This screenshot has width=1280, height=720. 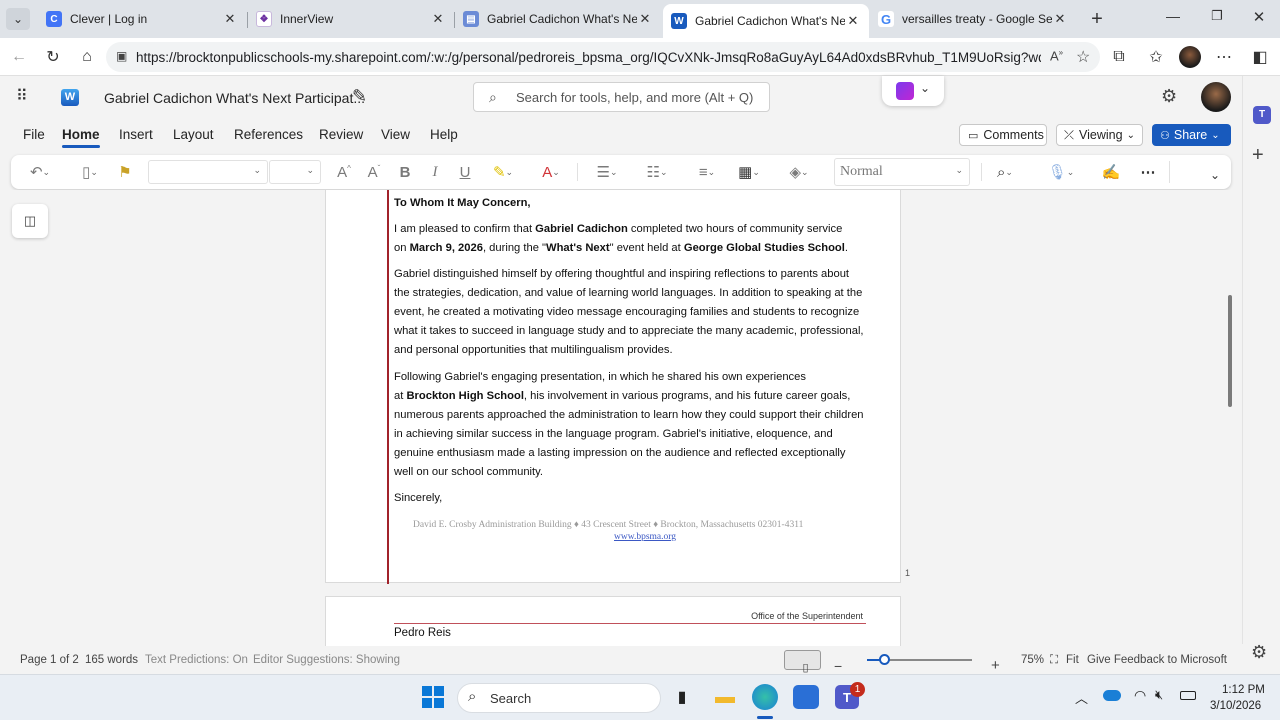 I want to click on menu-references: References, so click(x=268, y=134).